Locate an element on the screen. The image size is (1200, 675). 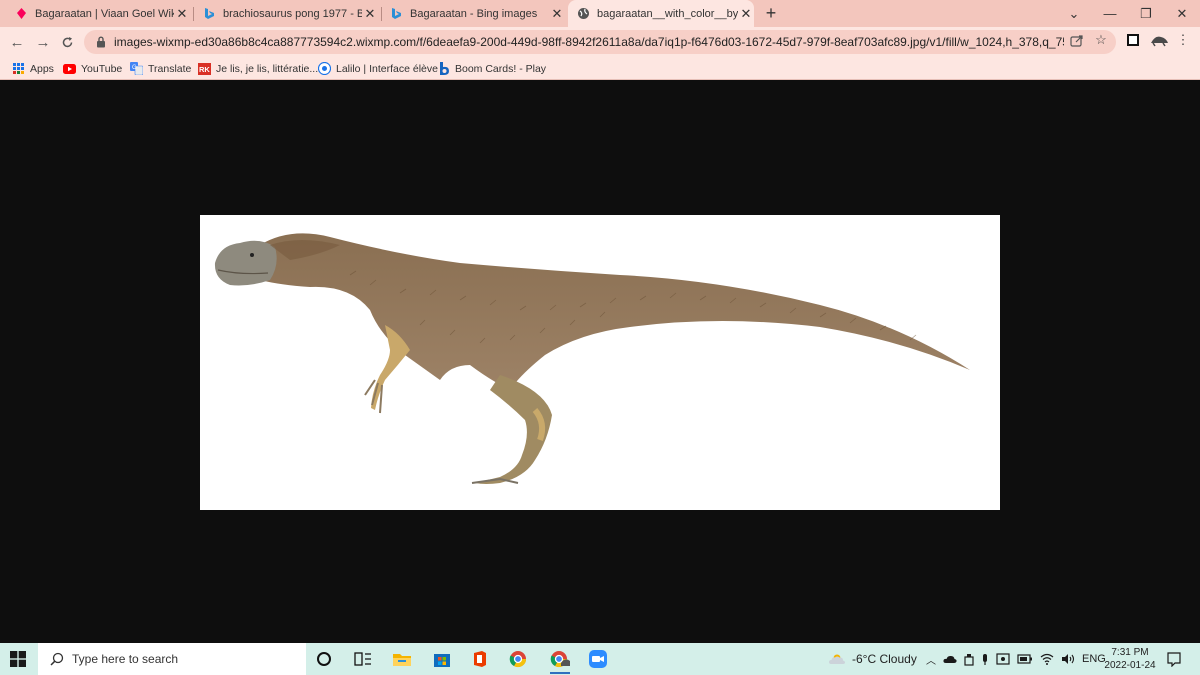
tab-bagaraatan-bing-images: Bagaraatan - Bing images ✕ is located at coordinates (477, 13).